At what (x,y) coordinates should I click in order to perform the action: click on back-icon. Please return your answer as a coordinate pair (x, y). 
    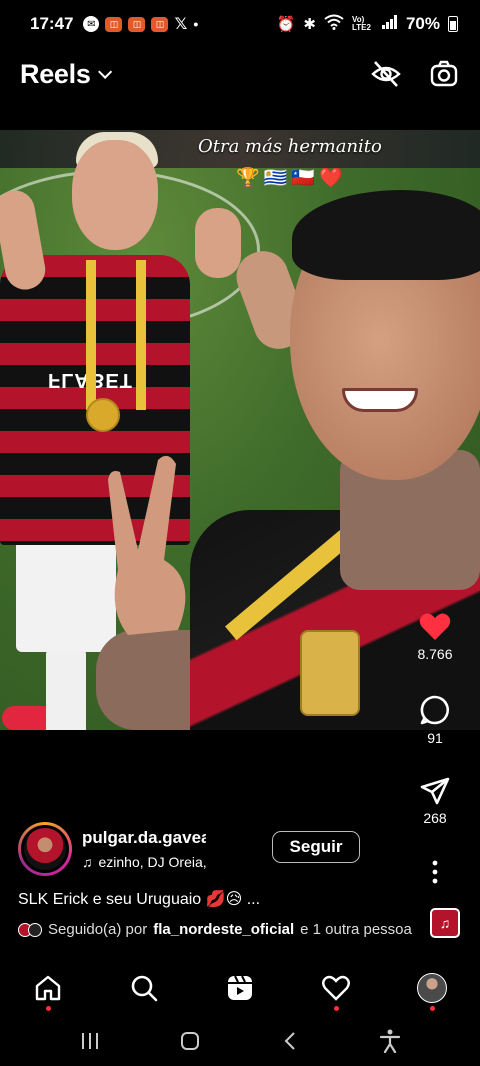
    Looking at the image, I should click on (290, 1041).